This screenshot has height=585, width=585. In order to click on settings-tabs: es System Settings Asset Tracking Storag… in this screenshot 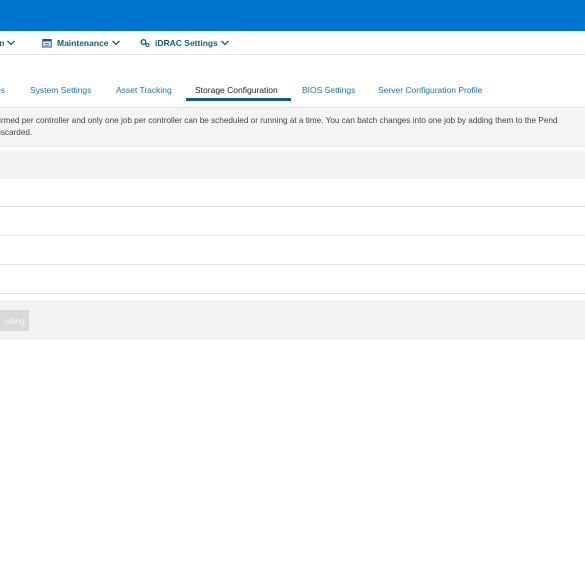, I will do `click(292, 91)`.